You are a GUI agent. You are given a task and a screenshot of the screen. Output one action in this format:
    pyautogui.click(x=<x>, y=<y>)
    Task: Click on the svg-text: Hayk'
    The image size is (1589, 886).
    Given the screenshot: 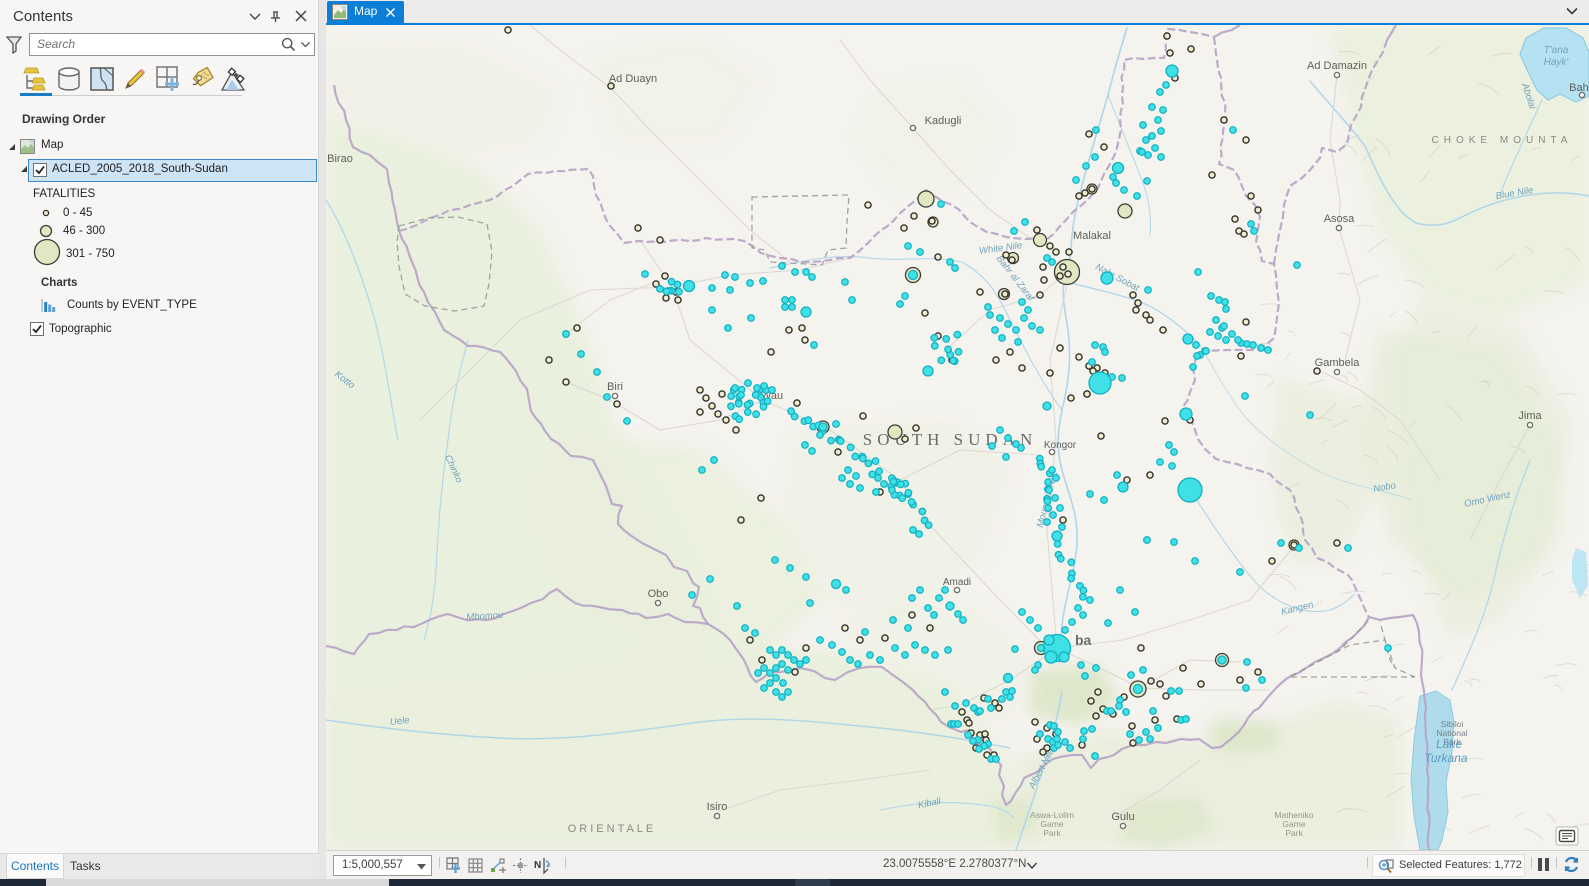 What is the action you would take?
    pyautogui.click(x=1557, y=62)
    